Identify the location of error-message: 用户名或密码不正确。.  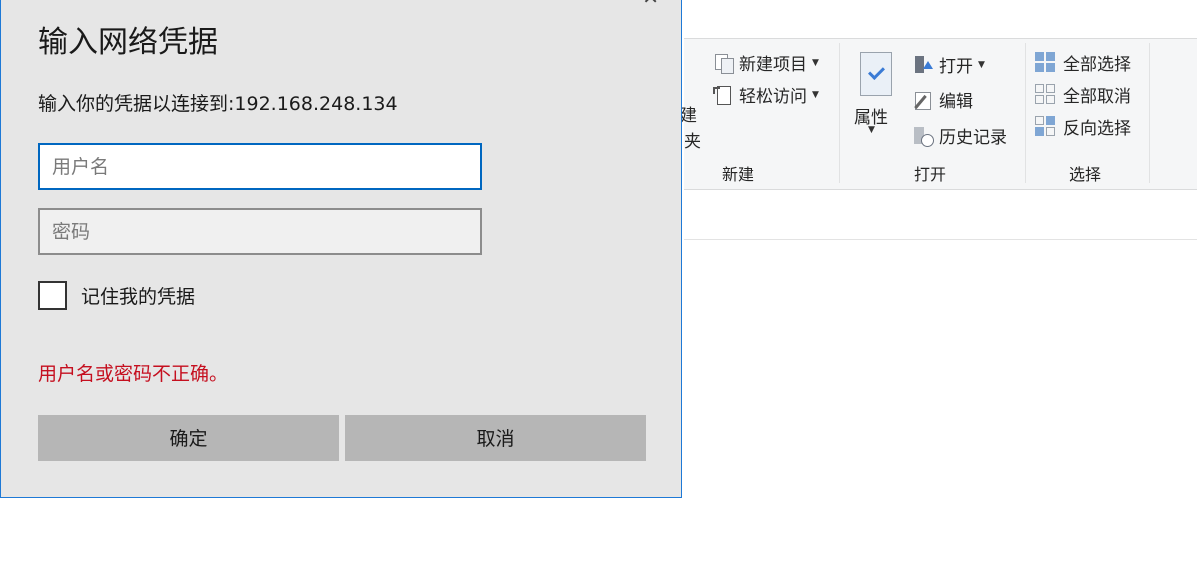
(133, 374).